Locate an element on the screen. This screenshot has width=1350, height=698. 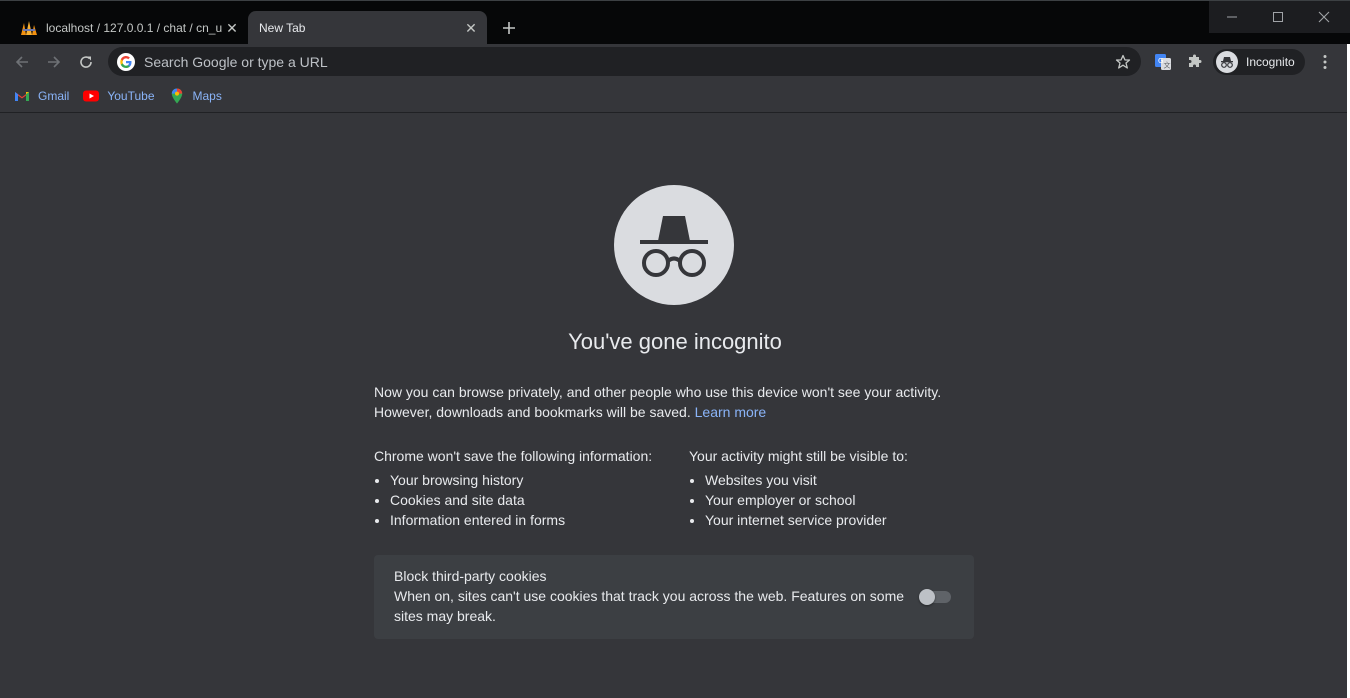
list-item: Information entered in forms is located at coordinates (532, 520).